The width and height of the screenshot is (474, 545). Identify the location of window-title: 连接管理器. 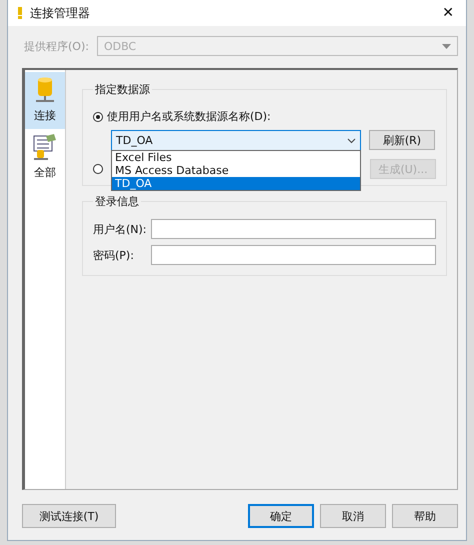
(60, 13).